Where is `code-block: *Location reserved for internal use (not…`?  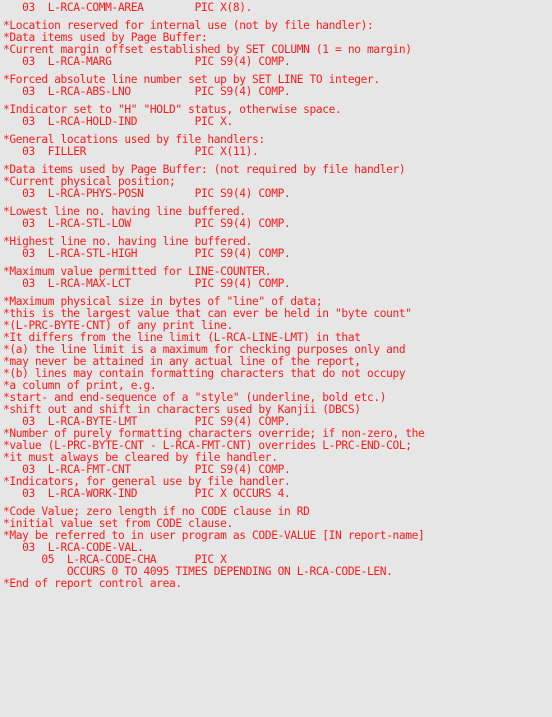 code-block: *Location reserved for internal use (not… is located at coordinates (277, 44).